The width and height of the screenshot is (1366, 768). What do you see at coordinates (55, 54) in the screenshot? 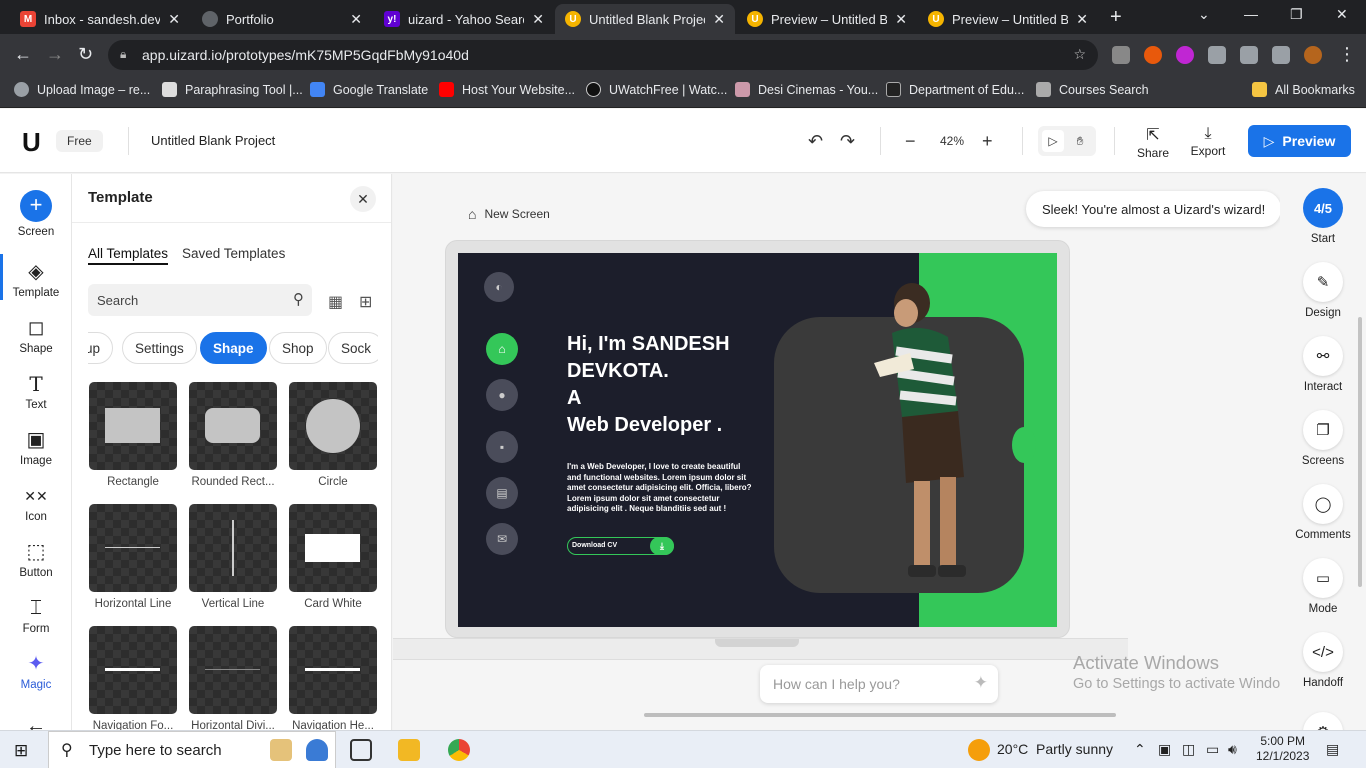
I see `forward-icon: →` at bounding box center [55, 54].